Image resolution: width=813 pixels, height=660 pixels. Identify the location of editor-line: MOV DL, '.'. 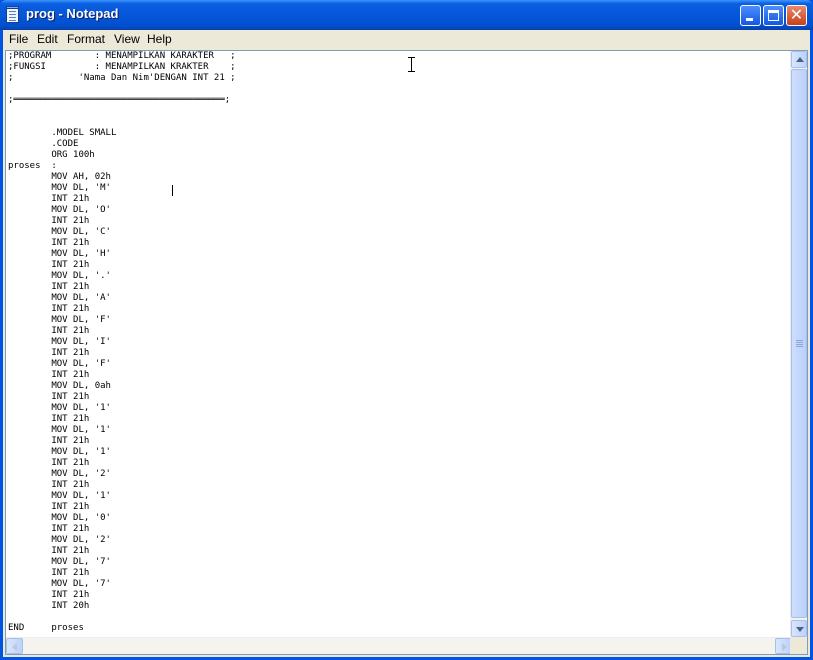
(59, 276).